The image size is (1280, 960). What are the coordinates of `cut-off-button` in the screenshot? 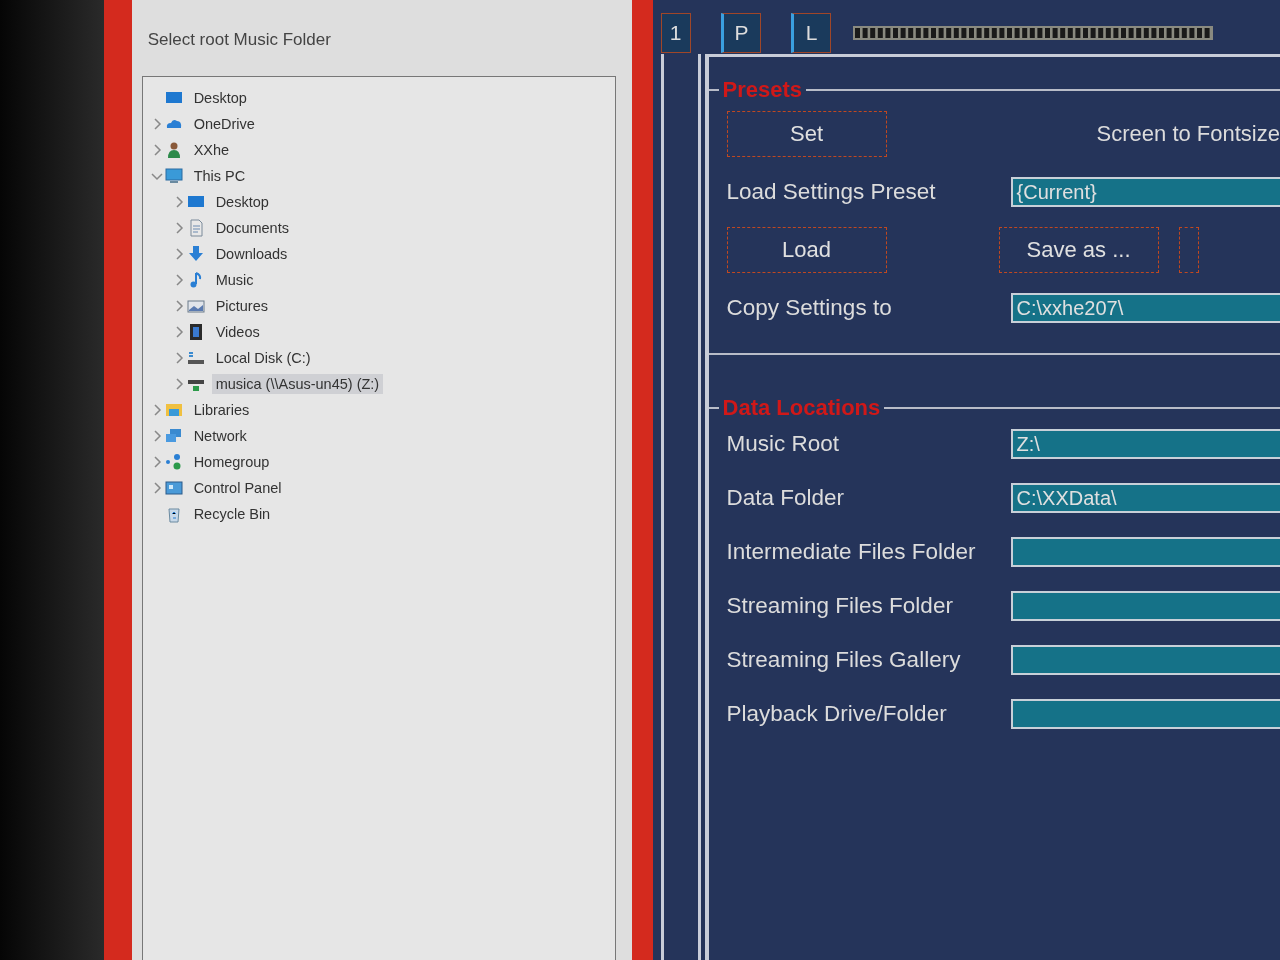 It's located at (1188, 250).